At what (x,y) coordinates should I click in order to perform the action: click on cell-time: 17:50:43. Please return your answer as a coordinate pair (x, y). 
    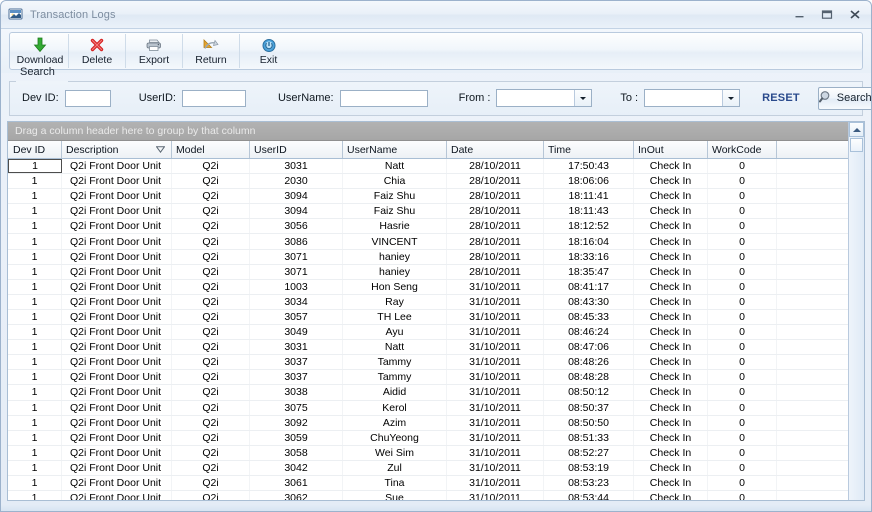
    Looking at the image, I should click on (589, 166).